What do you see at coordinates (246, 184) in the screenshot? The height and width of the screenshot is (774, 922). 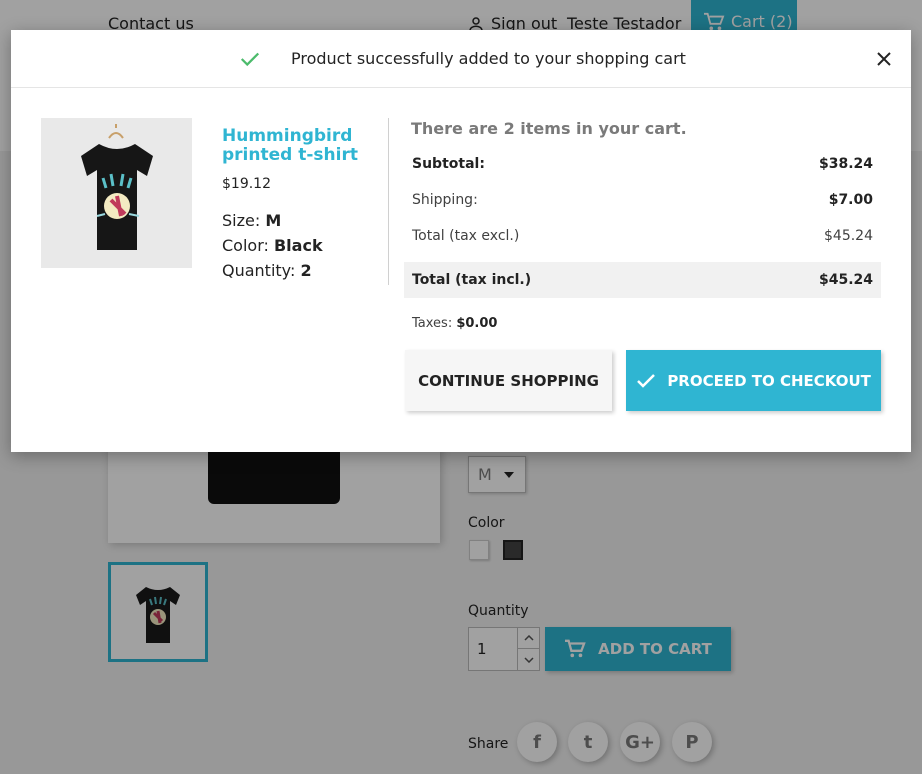 I see `modal-product-price: $19.12` at bounding box center [246, 184].